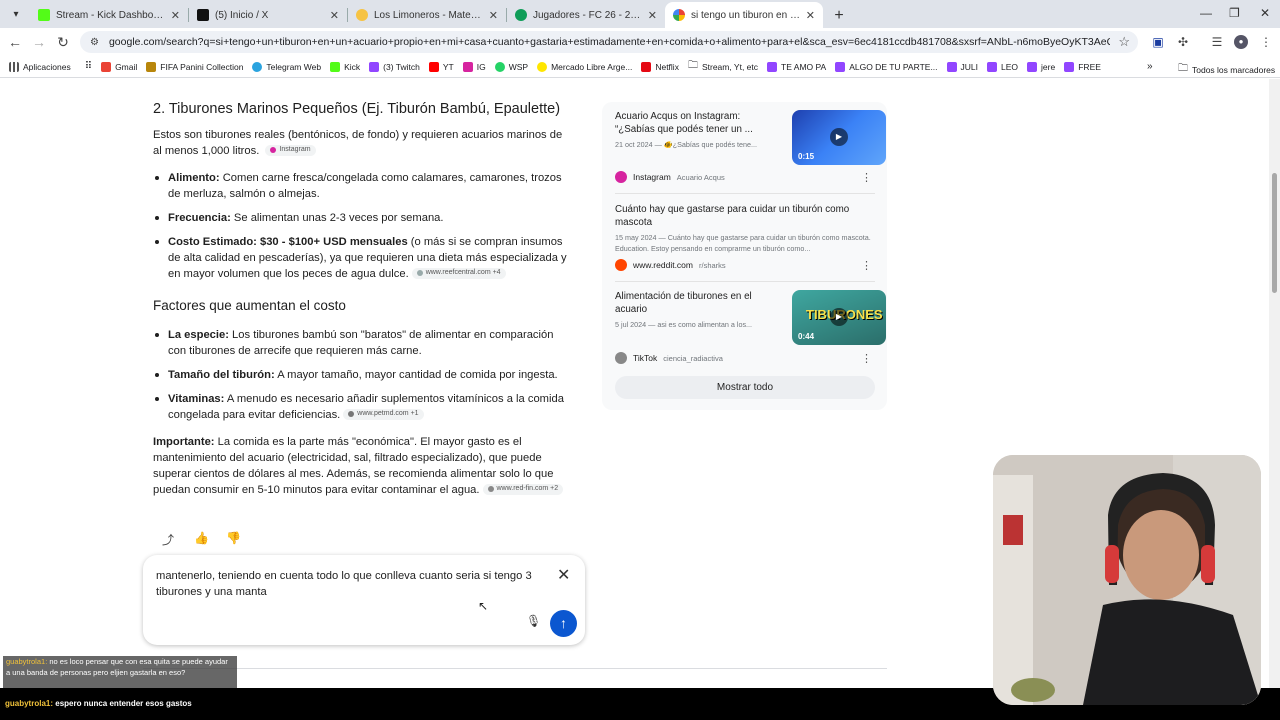  What do you see at coordinates (723, 66) in the screenshot?
I see `bookmark-folder-stream: 🗀 Stream, Yt, etc` at bounding box center [723, 66].